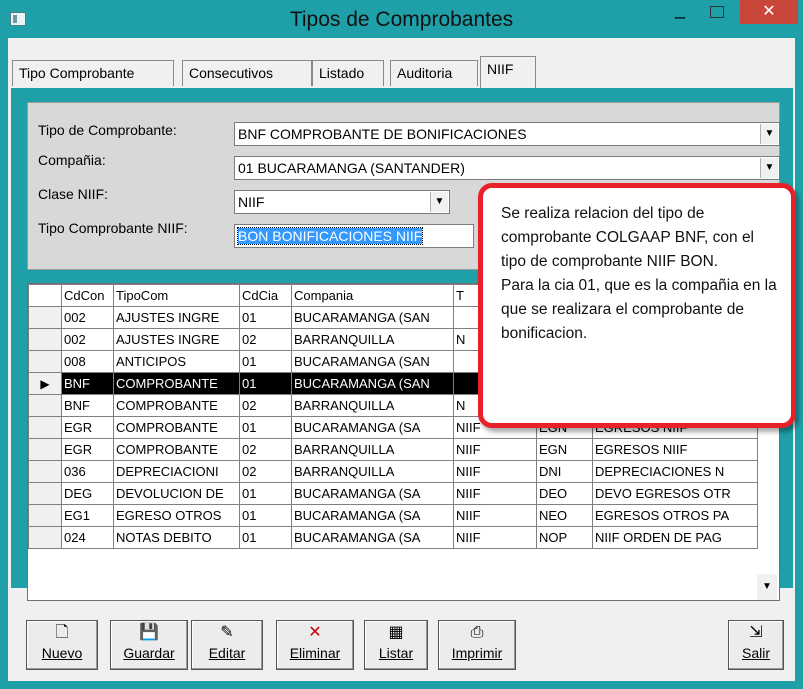  Describe the element at coordinates (477, 645) in the screenshot. I see `imprimir-button: ⎙ Imprimir` at that location.